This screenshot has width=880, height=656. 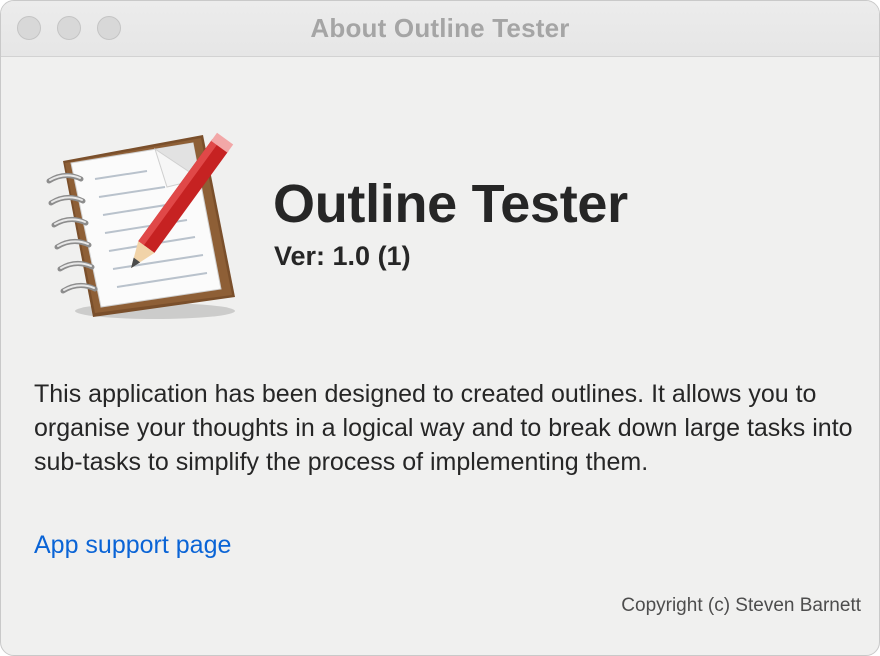 What do you see at coordinates (741, 605) in the screenshot?
I see `copyright-text: Copyright (c) Steven Barnett` at bounding box center [741, 605].